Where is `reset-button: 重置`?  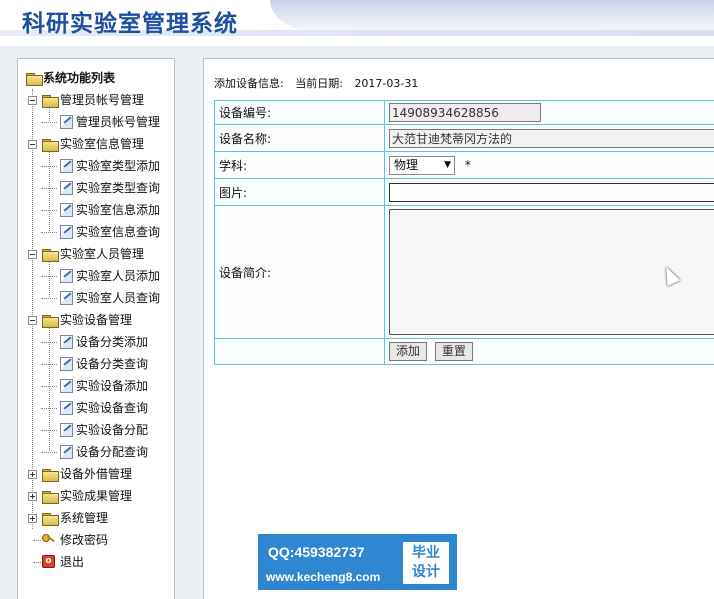
reset-button: 重置 is located at coordinates (453, 351).